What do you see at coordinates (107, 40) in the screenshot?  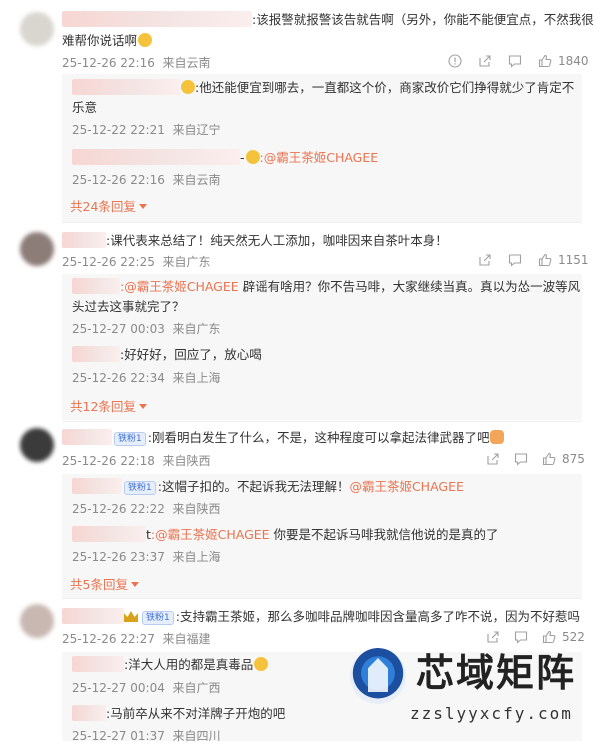 I see `comment-text-line2: 难帮你说话啊` at bounding box center [107, 40].